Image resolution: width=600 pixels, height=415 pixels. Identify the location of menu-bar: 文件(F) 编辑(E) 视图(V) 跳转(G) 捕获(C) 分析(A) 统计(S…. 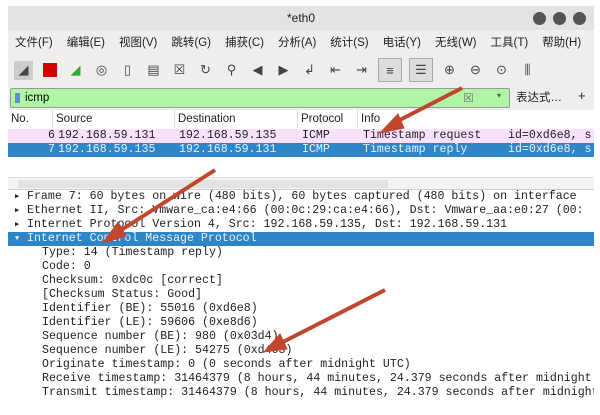
(298, 43).